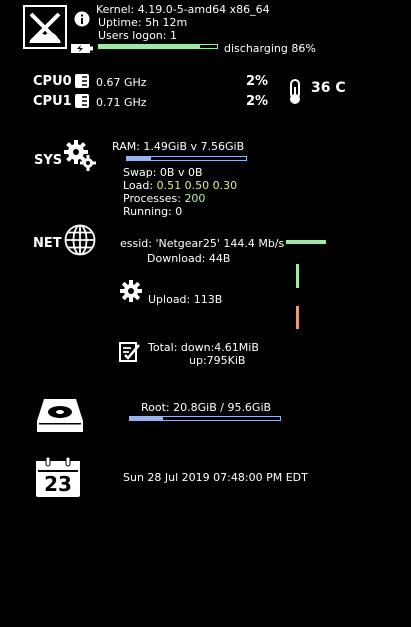 The height and width of the screenshot is (627, 411). I want to click on calendar-day: 23, so click(58, 484).